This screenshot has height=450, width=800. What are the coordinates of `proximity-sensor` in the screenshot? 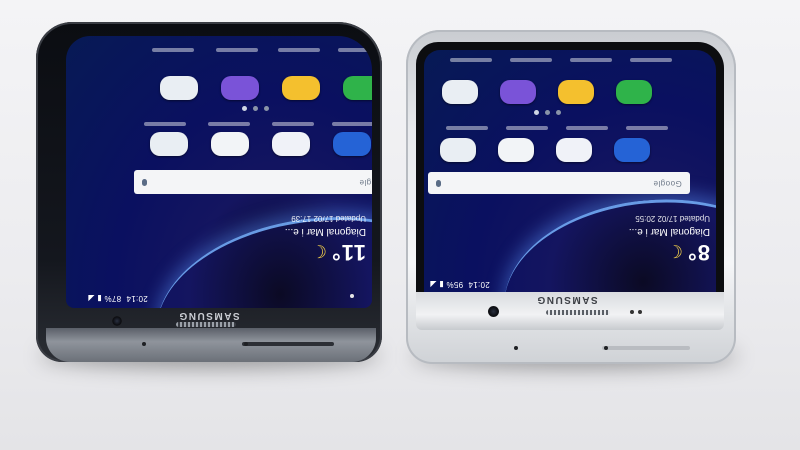 It's located at (632, 312).